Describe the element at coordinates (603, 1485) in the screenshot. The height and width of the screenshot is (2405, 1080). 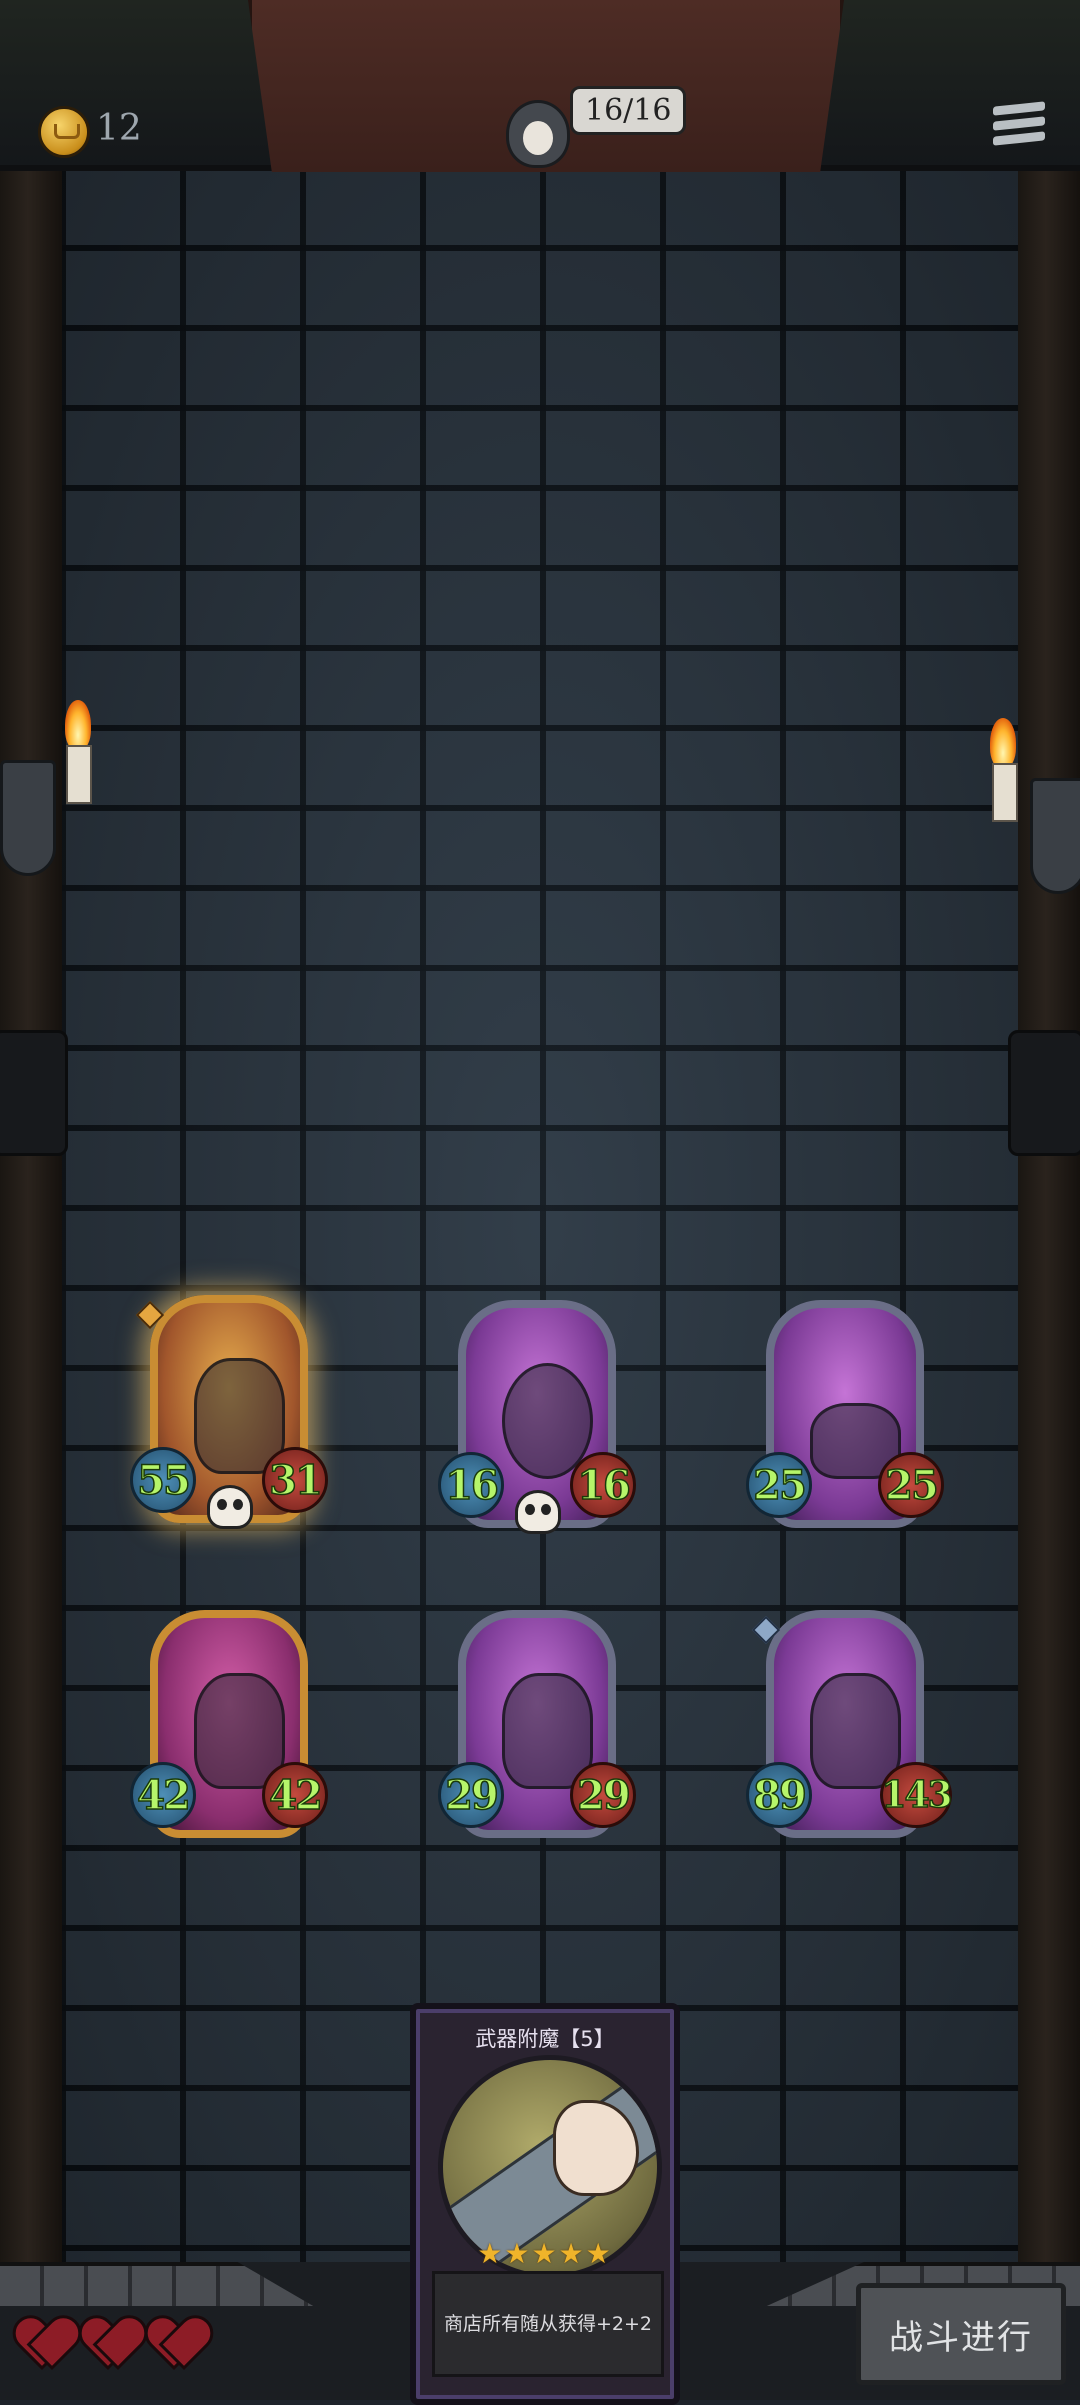
I see `health-stat: 16` at that location.